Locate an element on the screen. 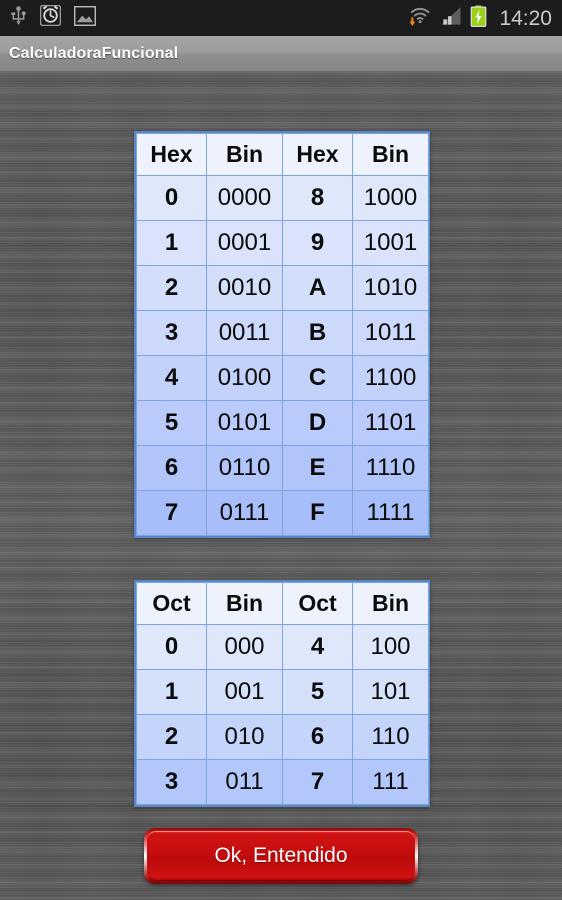  battery-charging-icon is located at coordinates (478, 18).